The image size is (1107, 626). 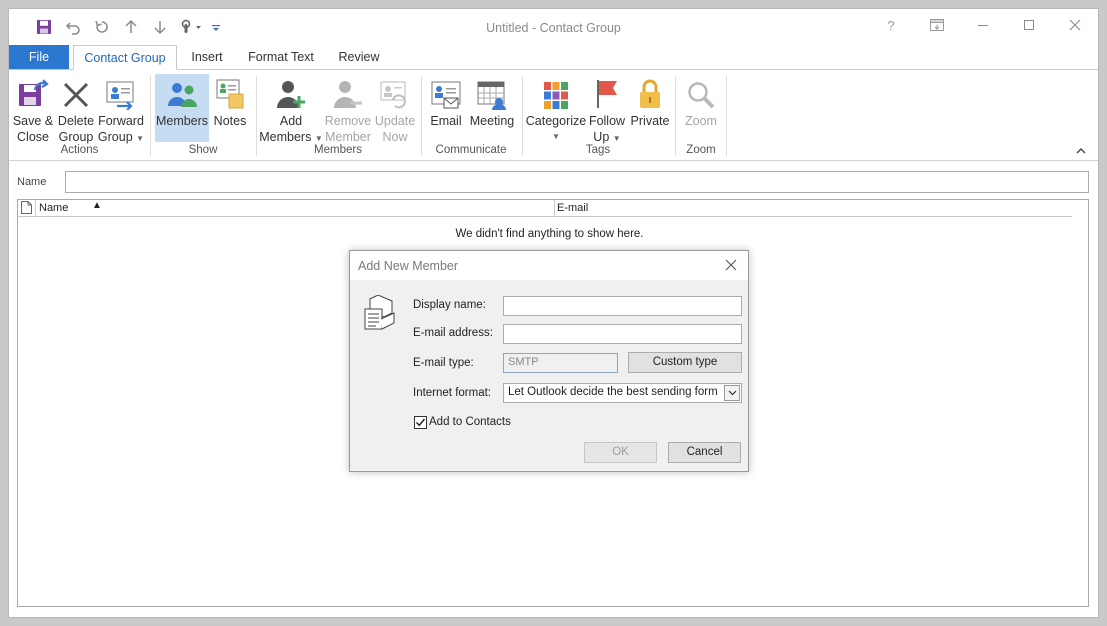 What do you see at coordinates (395, 121) in the screenshot?
I see `update-now-label-1: Update` at bounding box center [395, 121].